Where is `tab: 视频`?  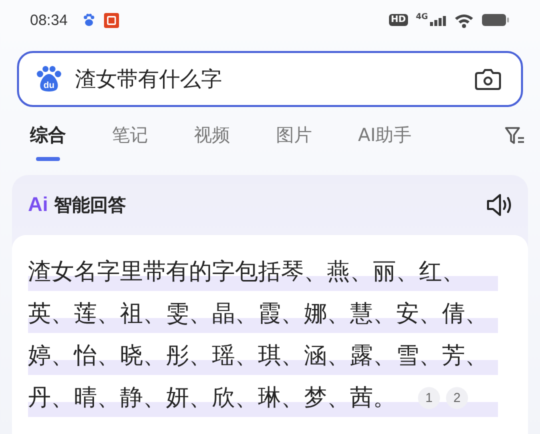
tab: 视频 is located at coordinates (212, 136).